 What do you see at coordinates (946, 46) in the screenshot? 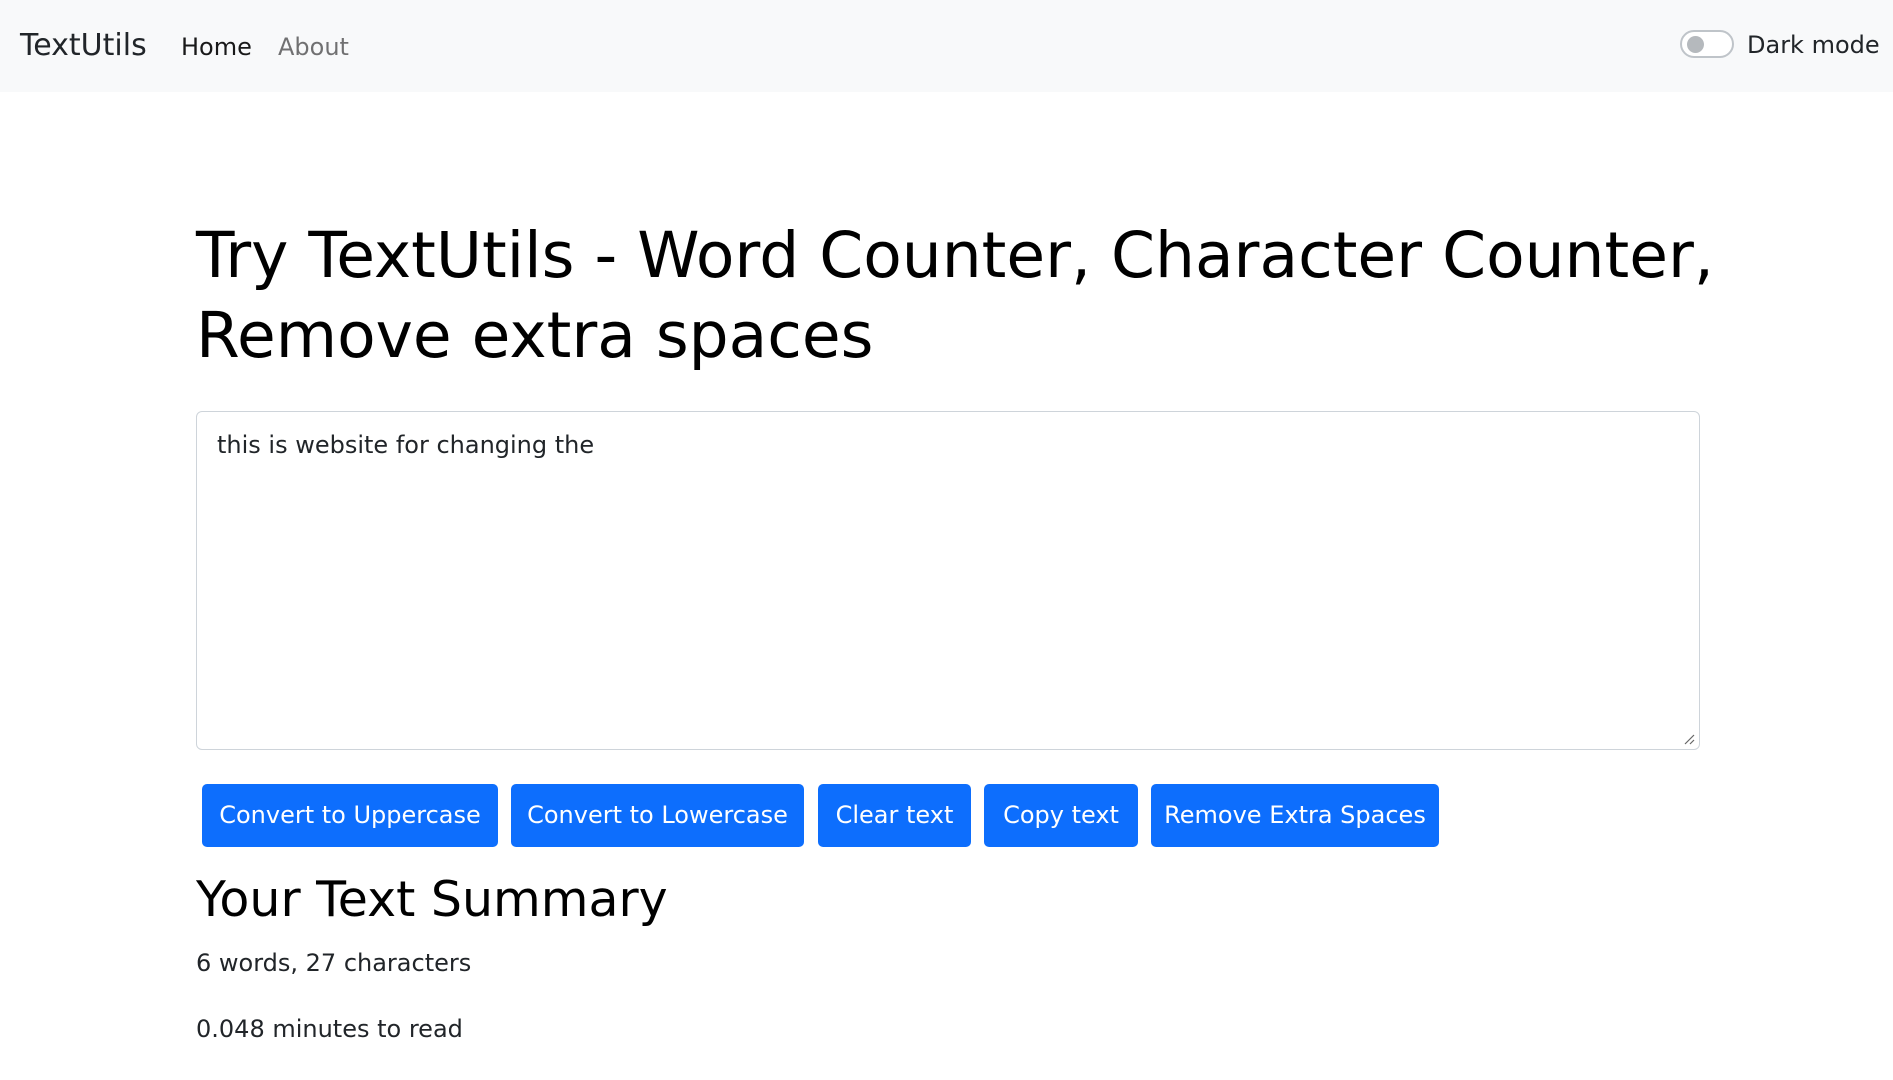
I see `navbar: TextUtils Home About Dark mode` at bounding box center [946, 46].